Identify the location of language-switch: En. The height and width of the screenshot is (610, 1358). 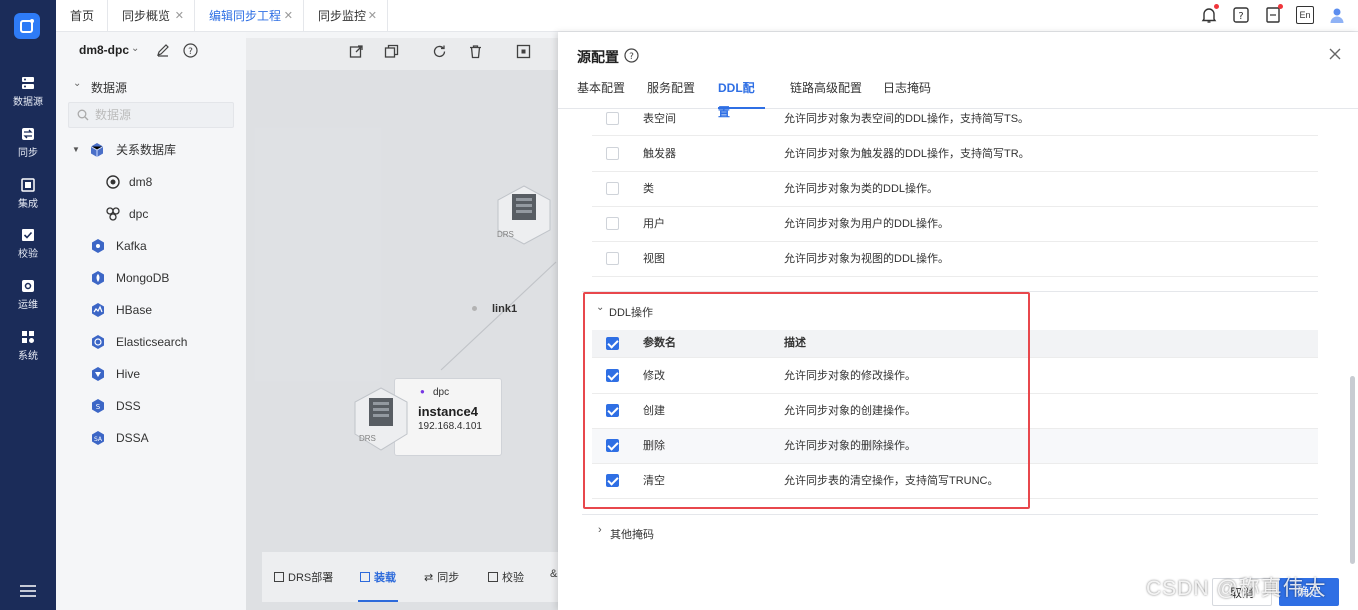
(1305, 15).